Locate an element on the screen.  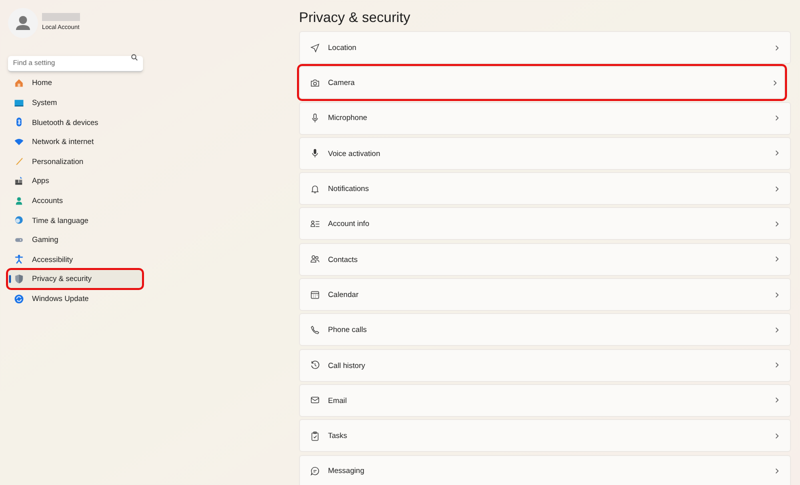
camera-icon is located at coordinates (315, 83).